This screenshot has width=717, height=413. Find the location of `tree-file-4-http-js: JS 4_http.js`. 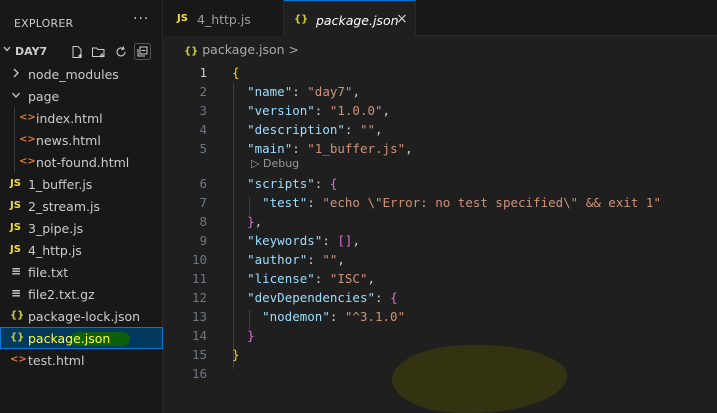

tree-file-4-http-js: JS 4_http.js is located at coordinates (81, 250).